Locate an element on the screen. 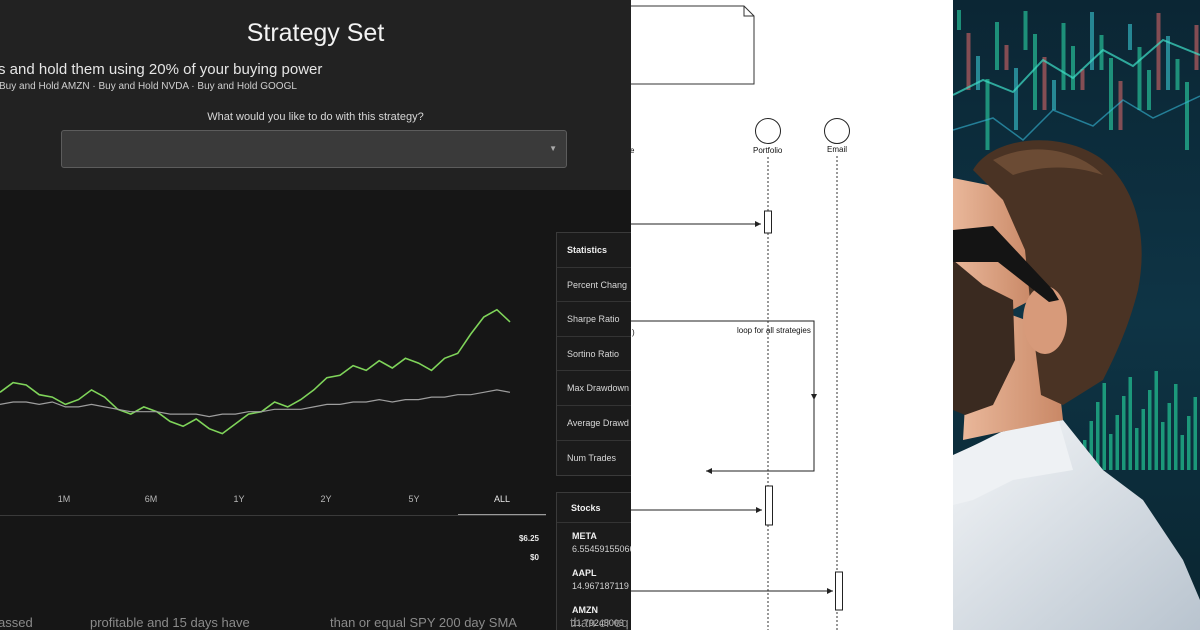 The height and width of the screenshot is (630, 1200). email-label: Email is located at coordinates (837, 149).